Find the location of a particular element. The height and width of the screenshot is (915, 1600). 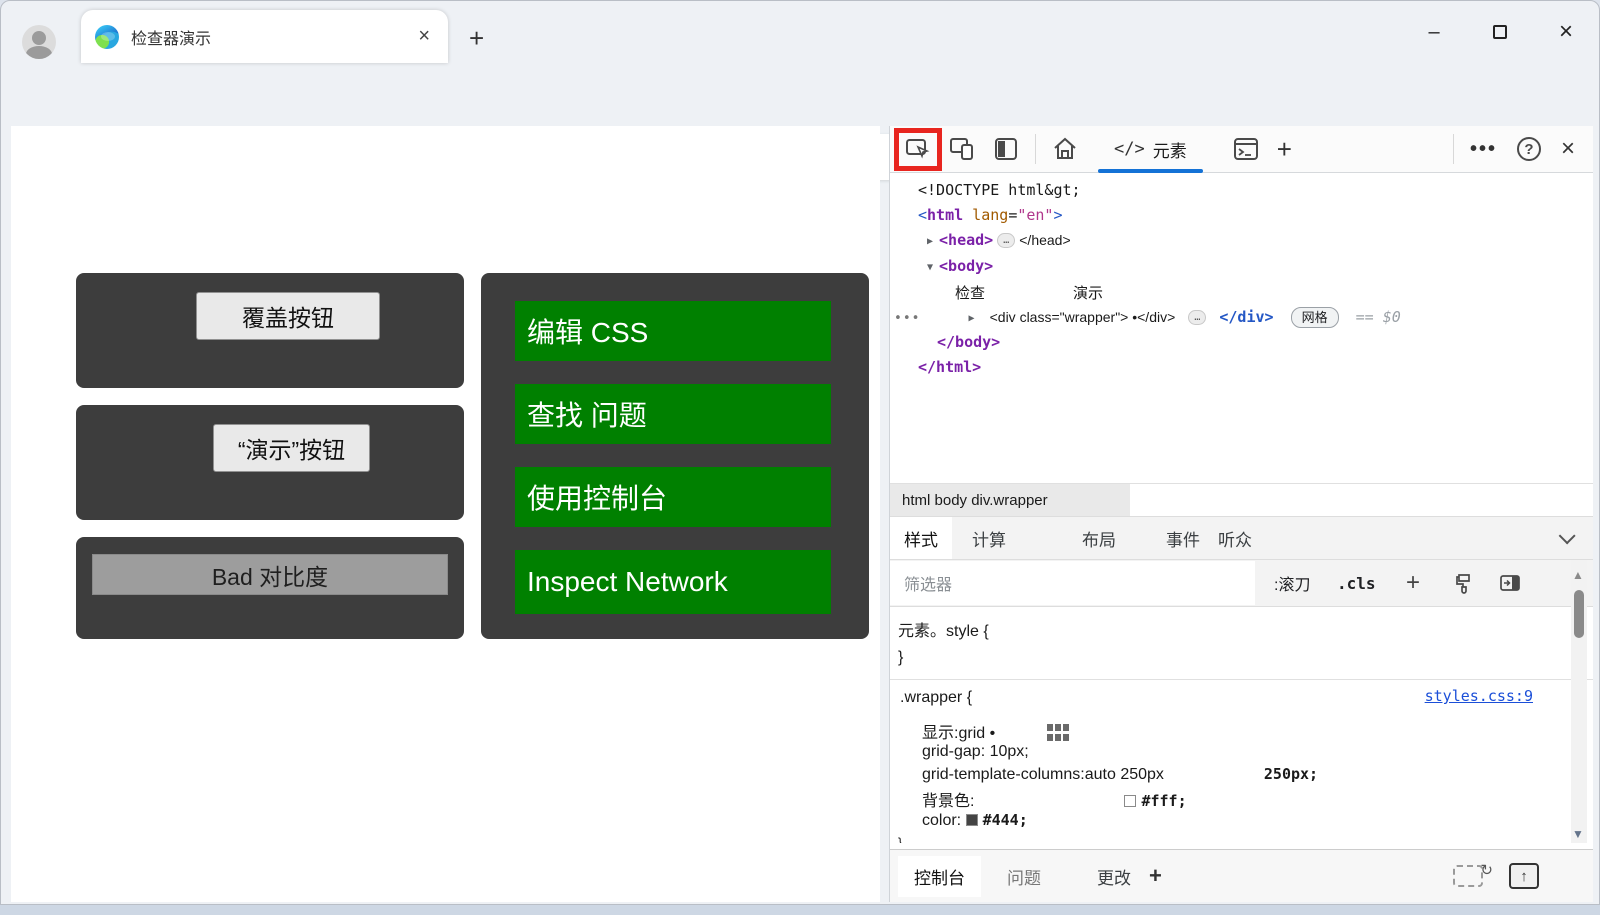

devtools-toolbar-right: ••• ? × is located at coordinates (1516, 149).